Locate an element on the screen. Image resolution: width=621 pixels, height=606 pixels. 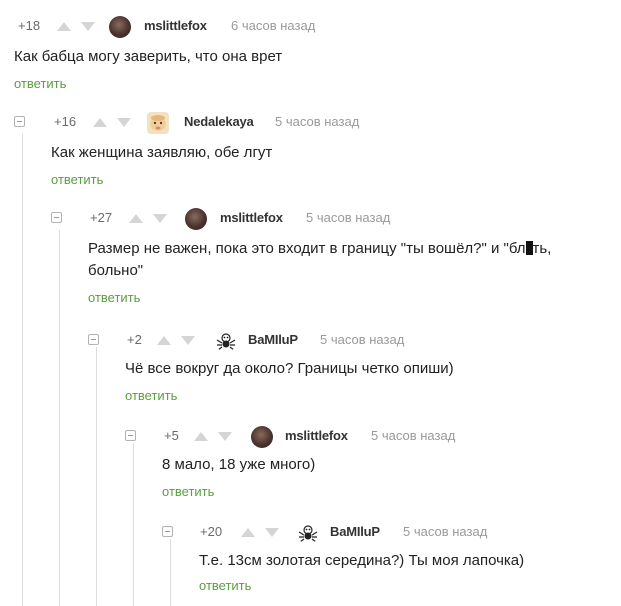
baby-avatar-icon is located at coordinates (158, 123).